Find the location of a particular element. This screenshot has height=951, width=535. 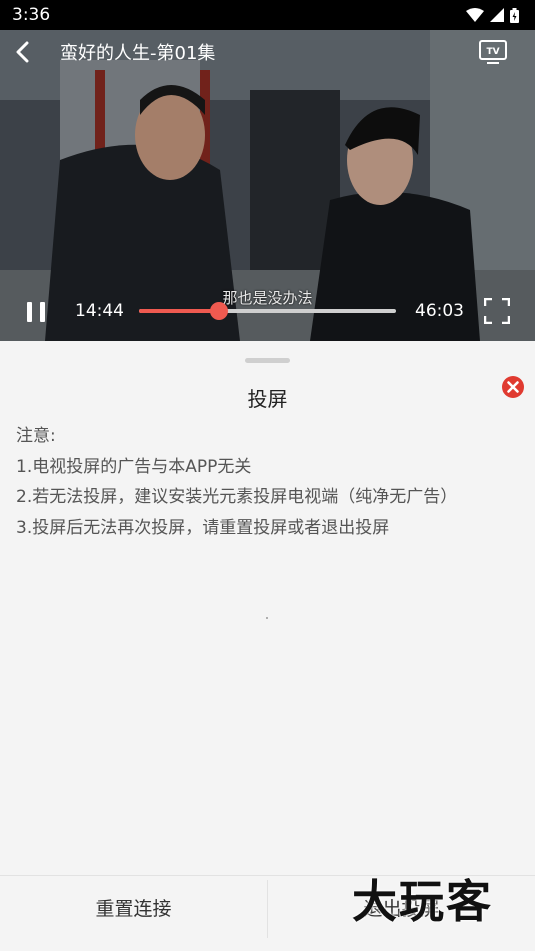

svg-text: TV is located at coordinates (492, 52).